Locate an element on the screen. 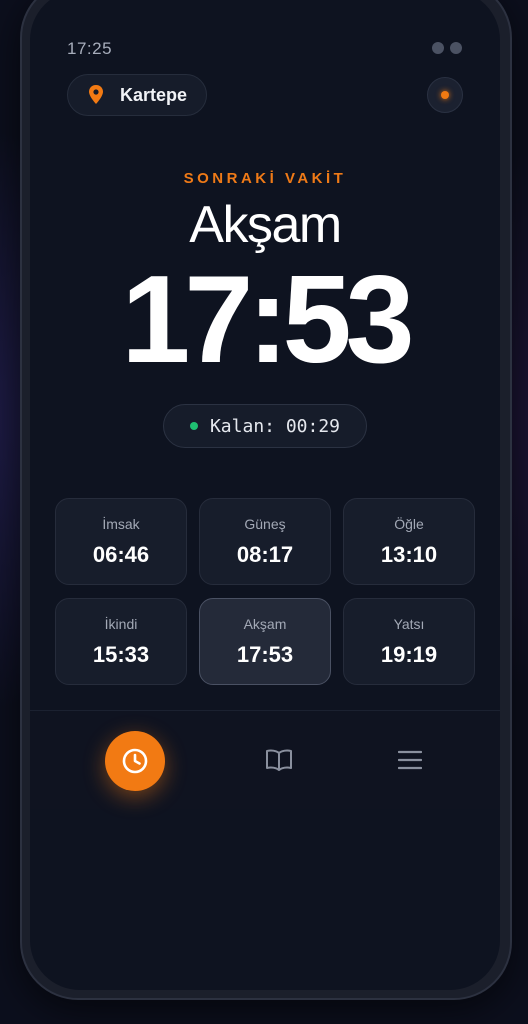 This screenshot has width=528, height=1024. prayer-card-ikindi: İkindi 15:33 is located at coordinates (121, 641).